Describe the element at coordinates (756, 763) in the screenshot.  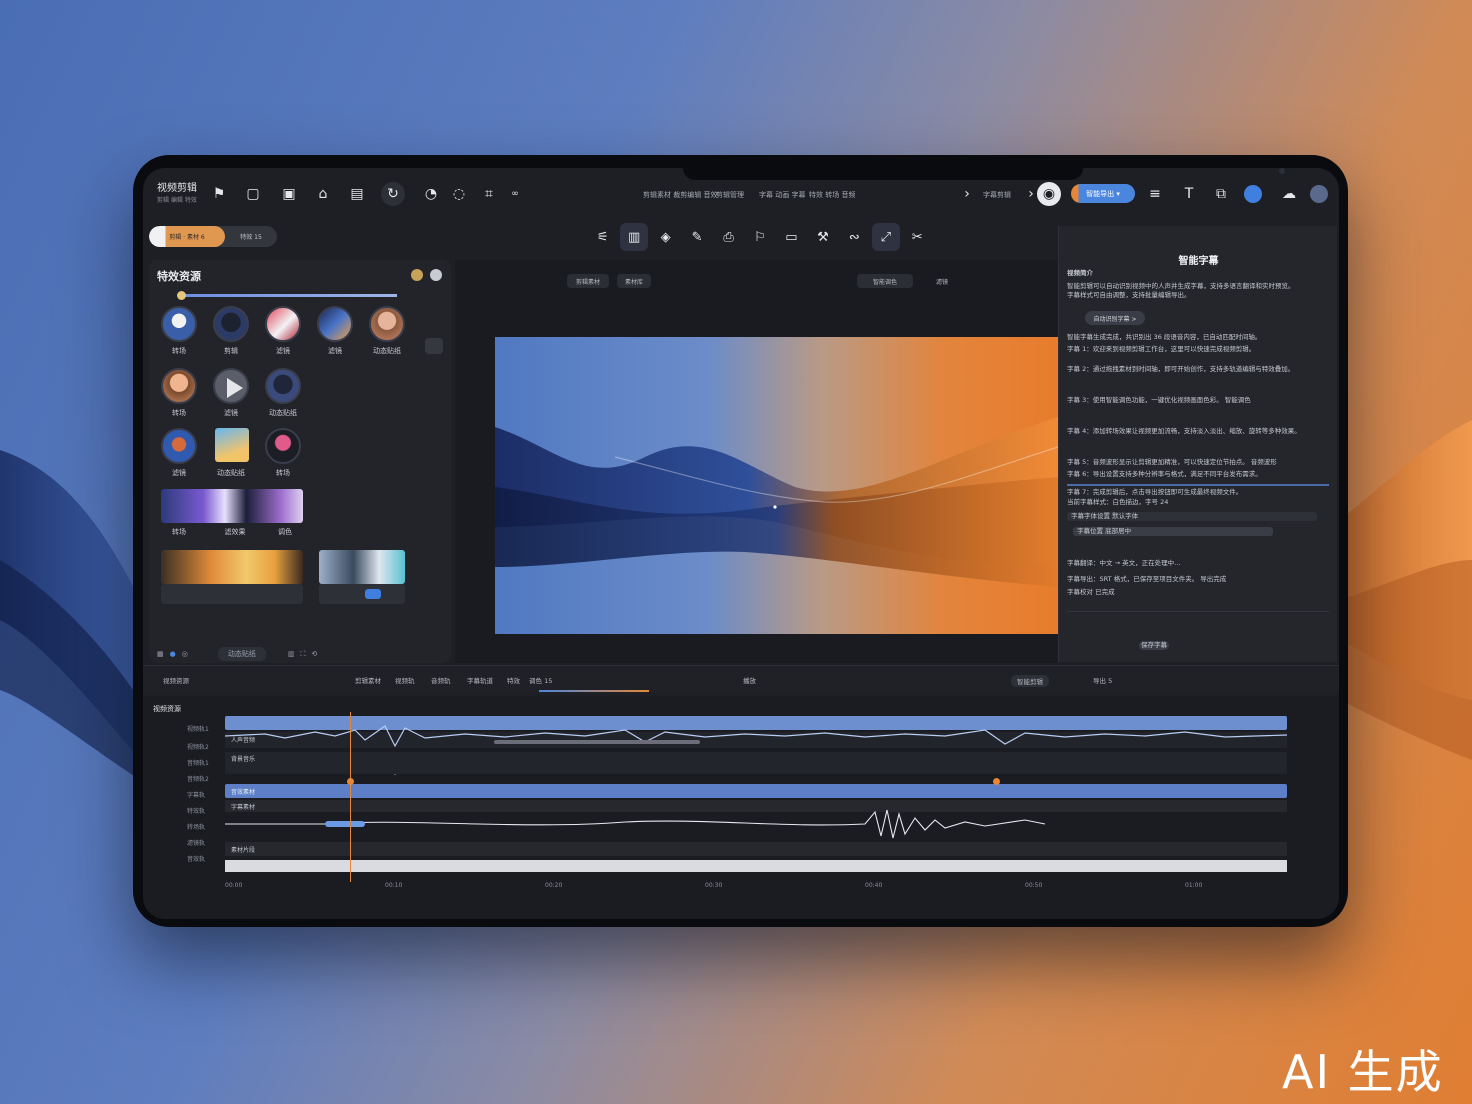
I see `audio-track-2: 背景音乐` at that location.